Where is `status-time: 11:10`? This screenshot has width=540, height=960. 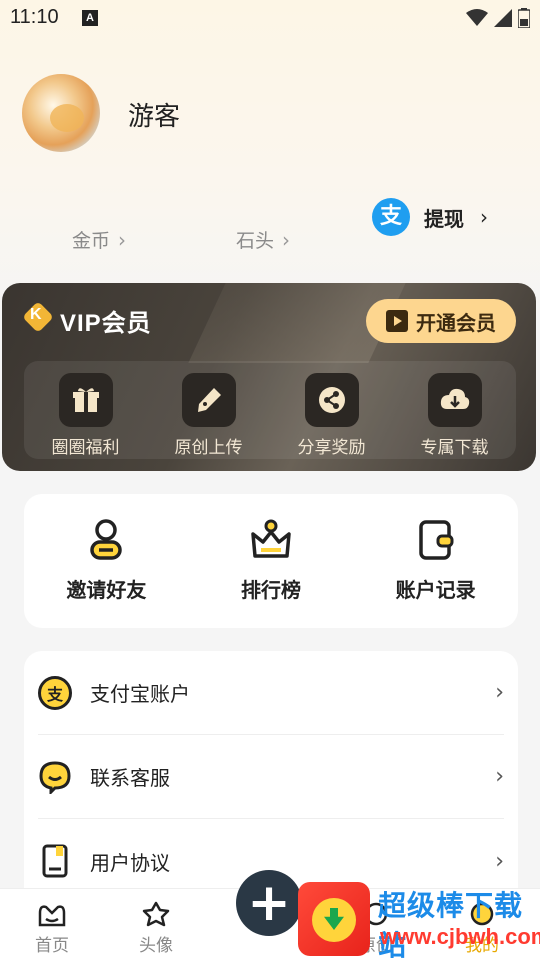 status-time: 11:10 is located at coordinates (34, 17).